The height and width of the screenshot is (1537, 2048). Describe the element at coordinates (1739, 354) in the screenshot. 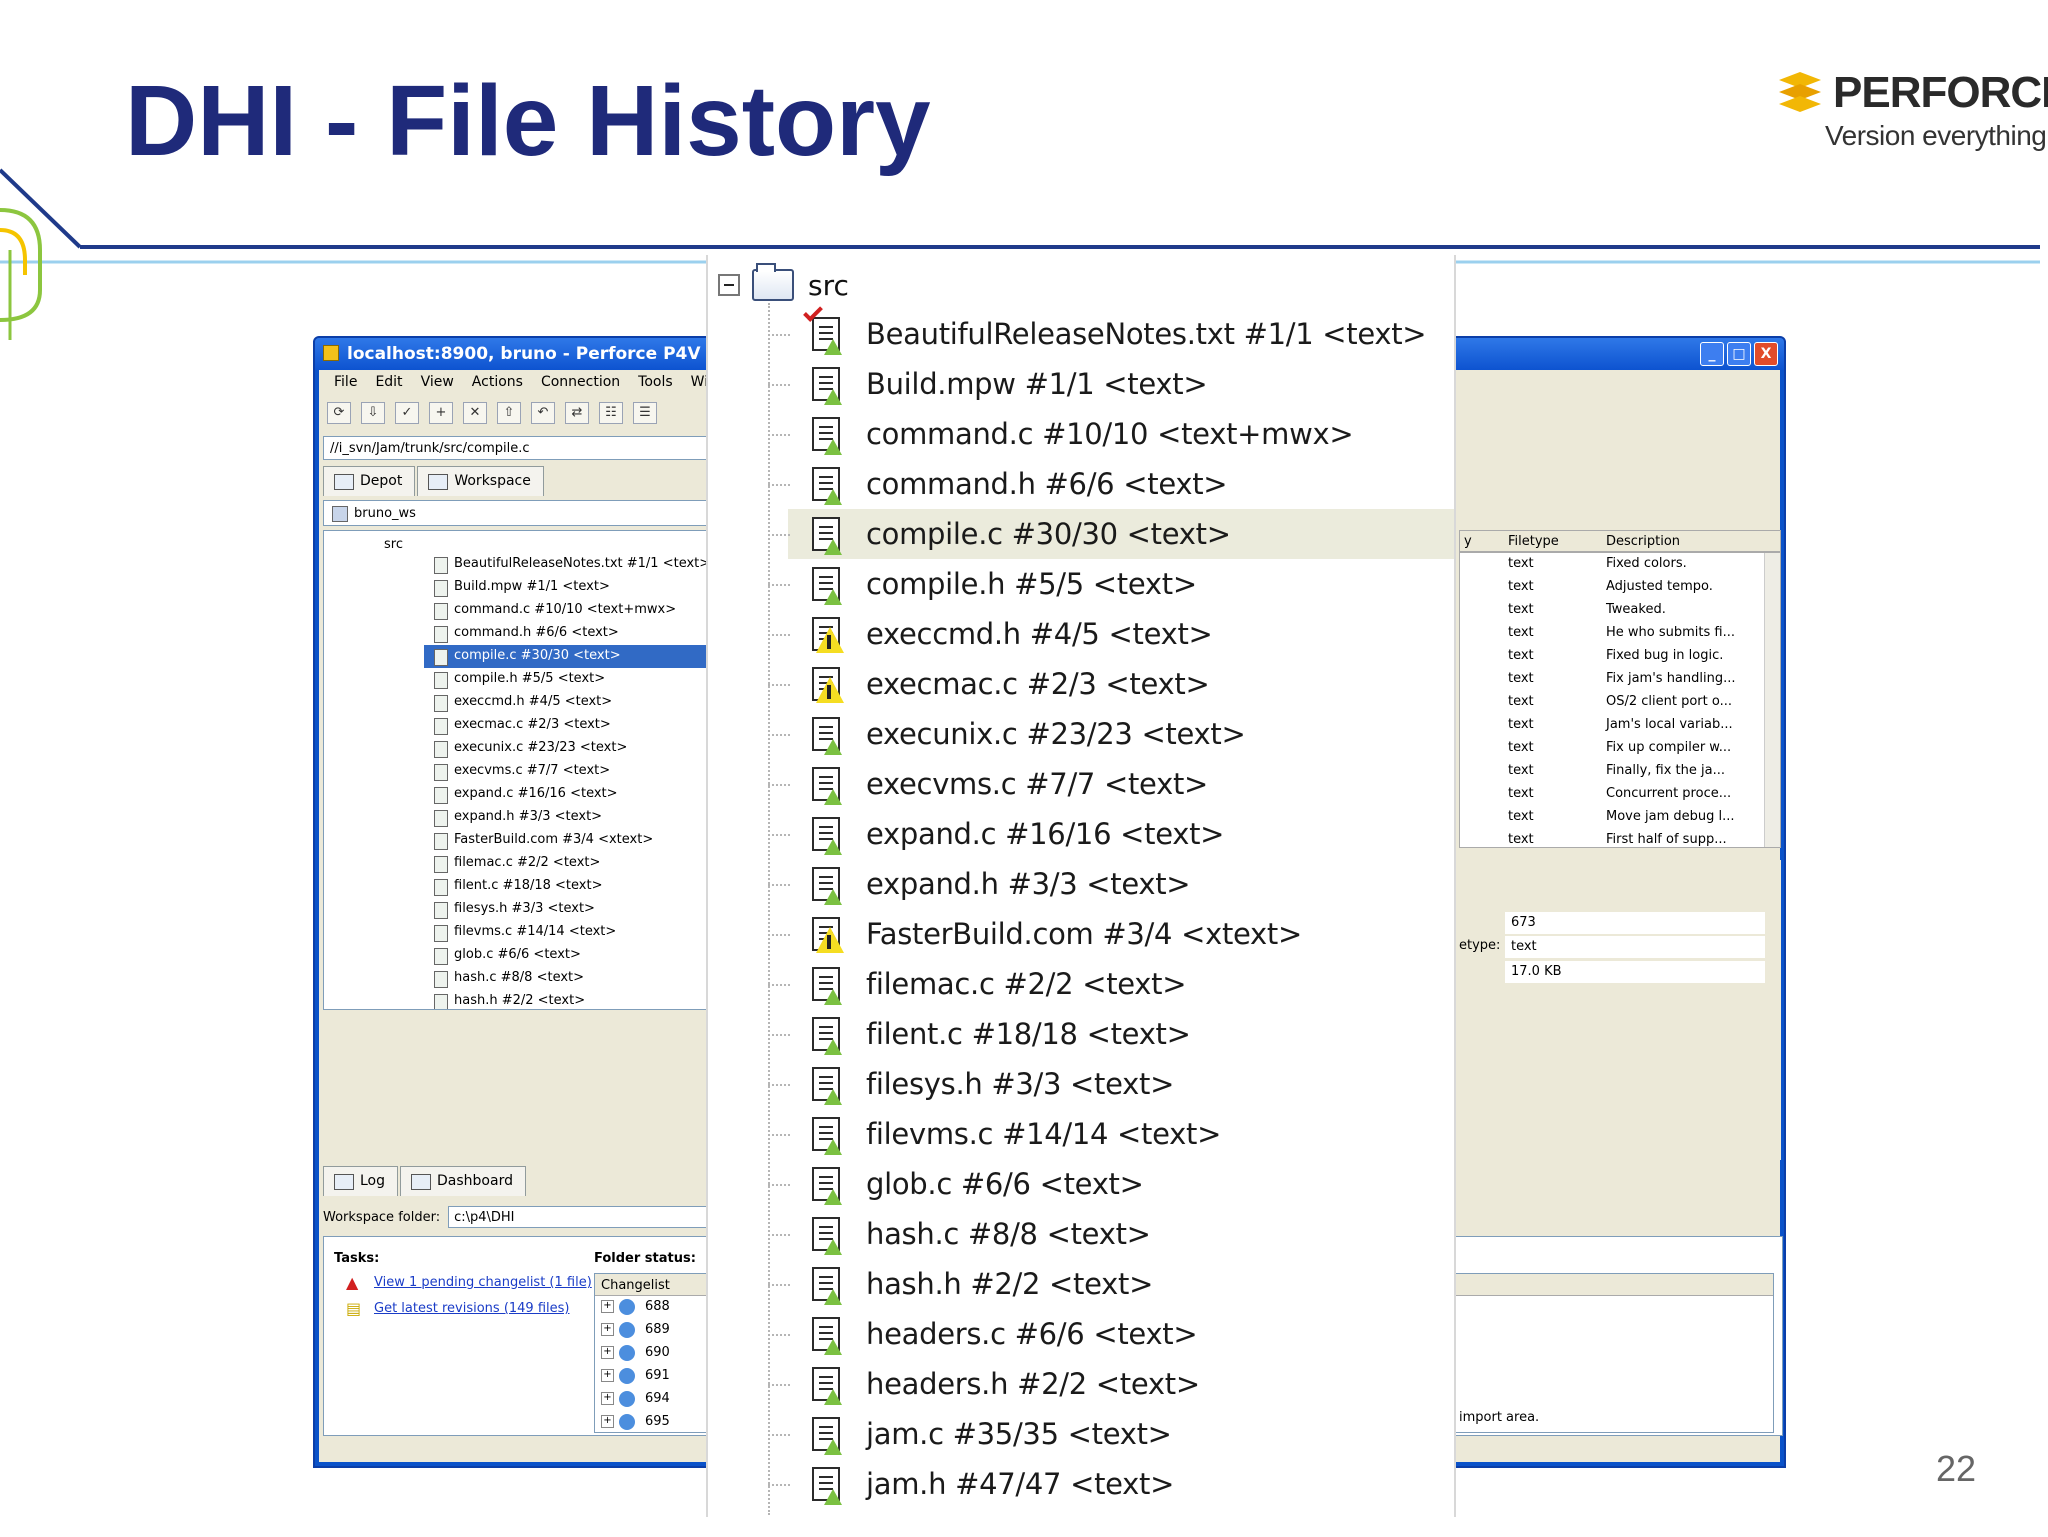

I see `maximize-button: □` at that location.